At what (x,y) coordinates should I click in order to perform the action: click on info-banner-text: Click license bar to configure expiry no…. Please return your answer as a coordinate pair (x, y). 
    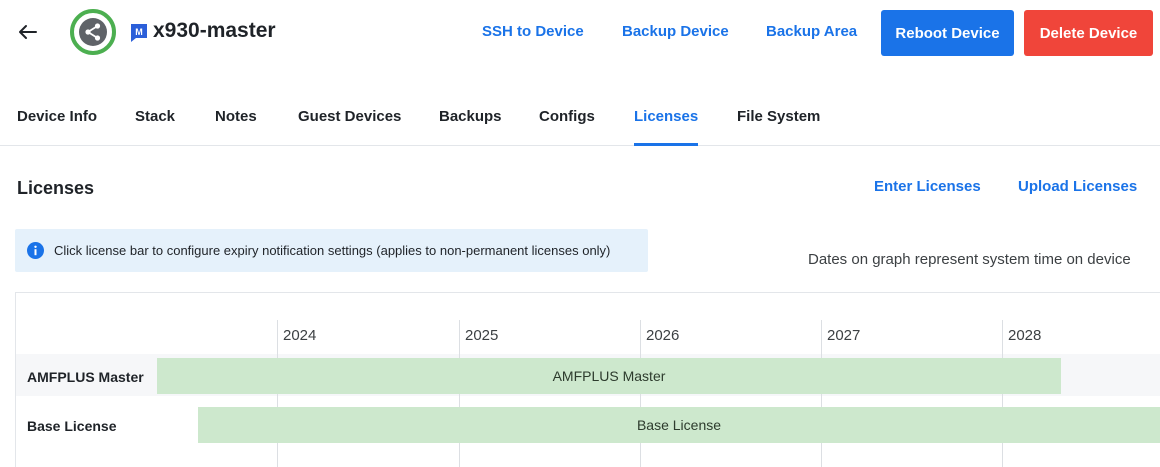
    Looking at the image, I should click on (332, 250).